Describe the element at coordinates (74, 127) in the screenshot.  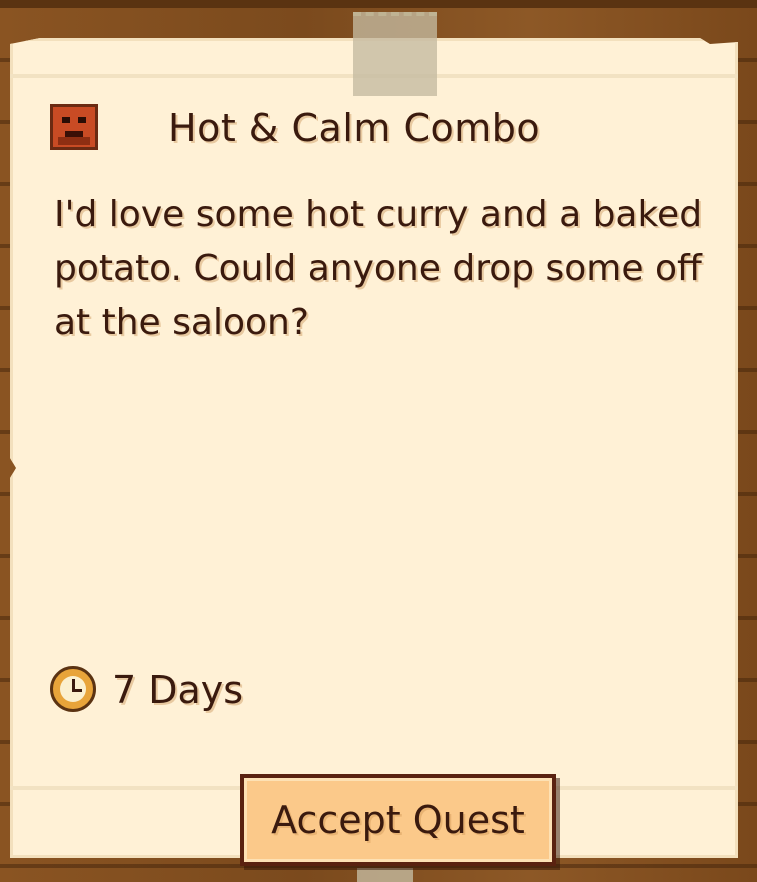
I see `villager-portrait-icon` at that location.